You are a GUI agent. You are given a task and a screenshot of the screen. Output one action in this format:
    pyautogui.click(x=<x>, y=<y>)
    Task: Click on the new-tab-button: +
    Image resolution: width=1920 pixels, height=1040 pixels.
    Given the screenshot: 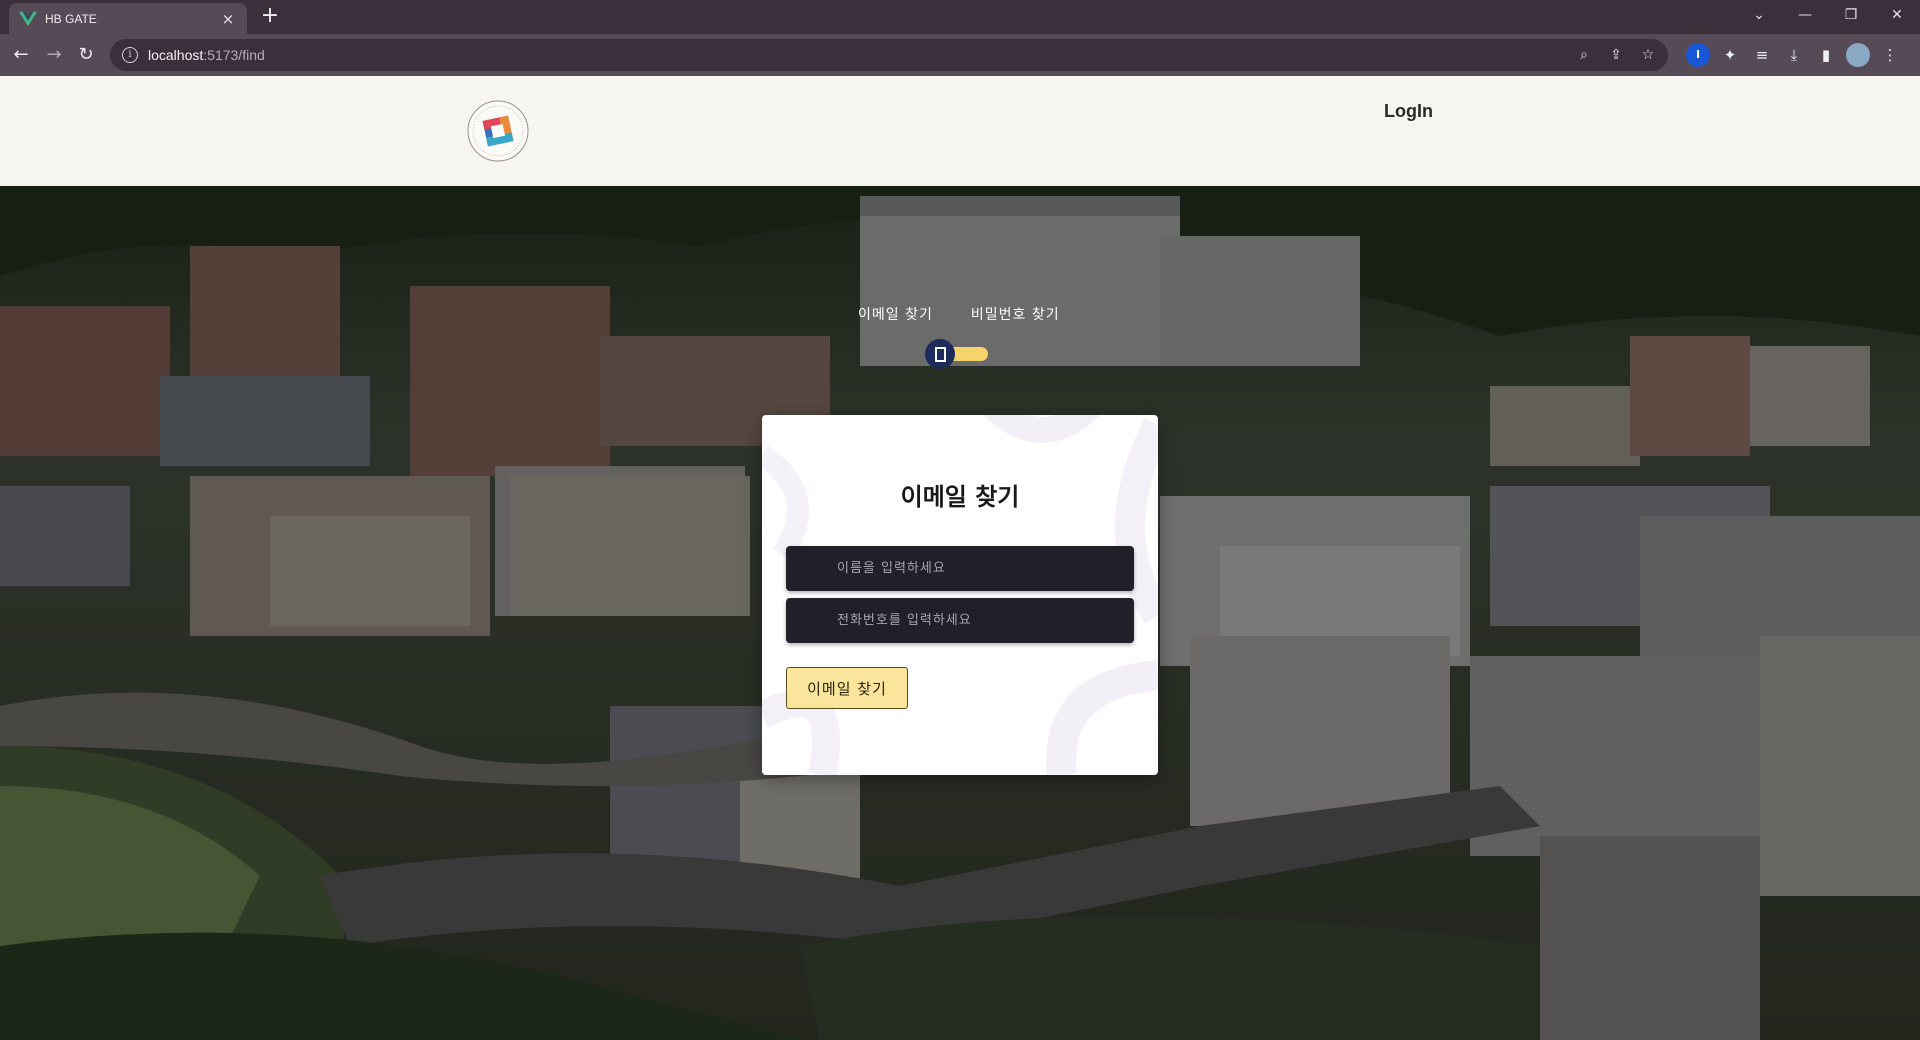 What is the action you would take?
    pyautogui.click(x=270, y=16)
    